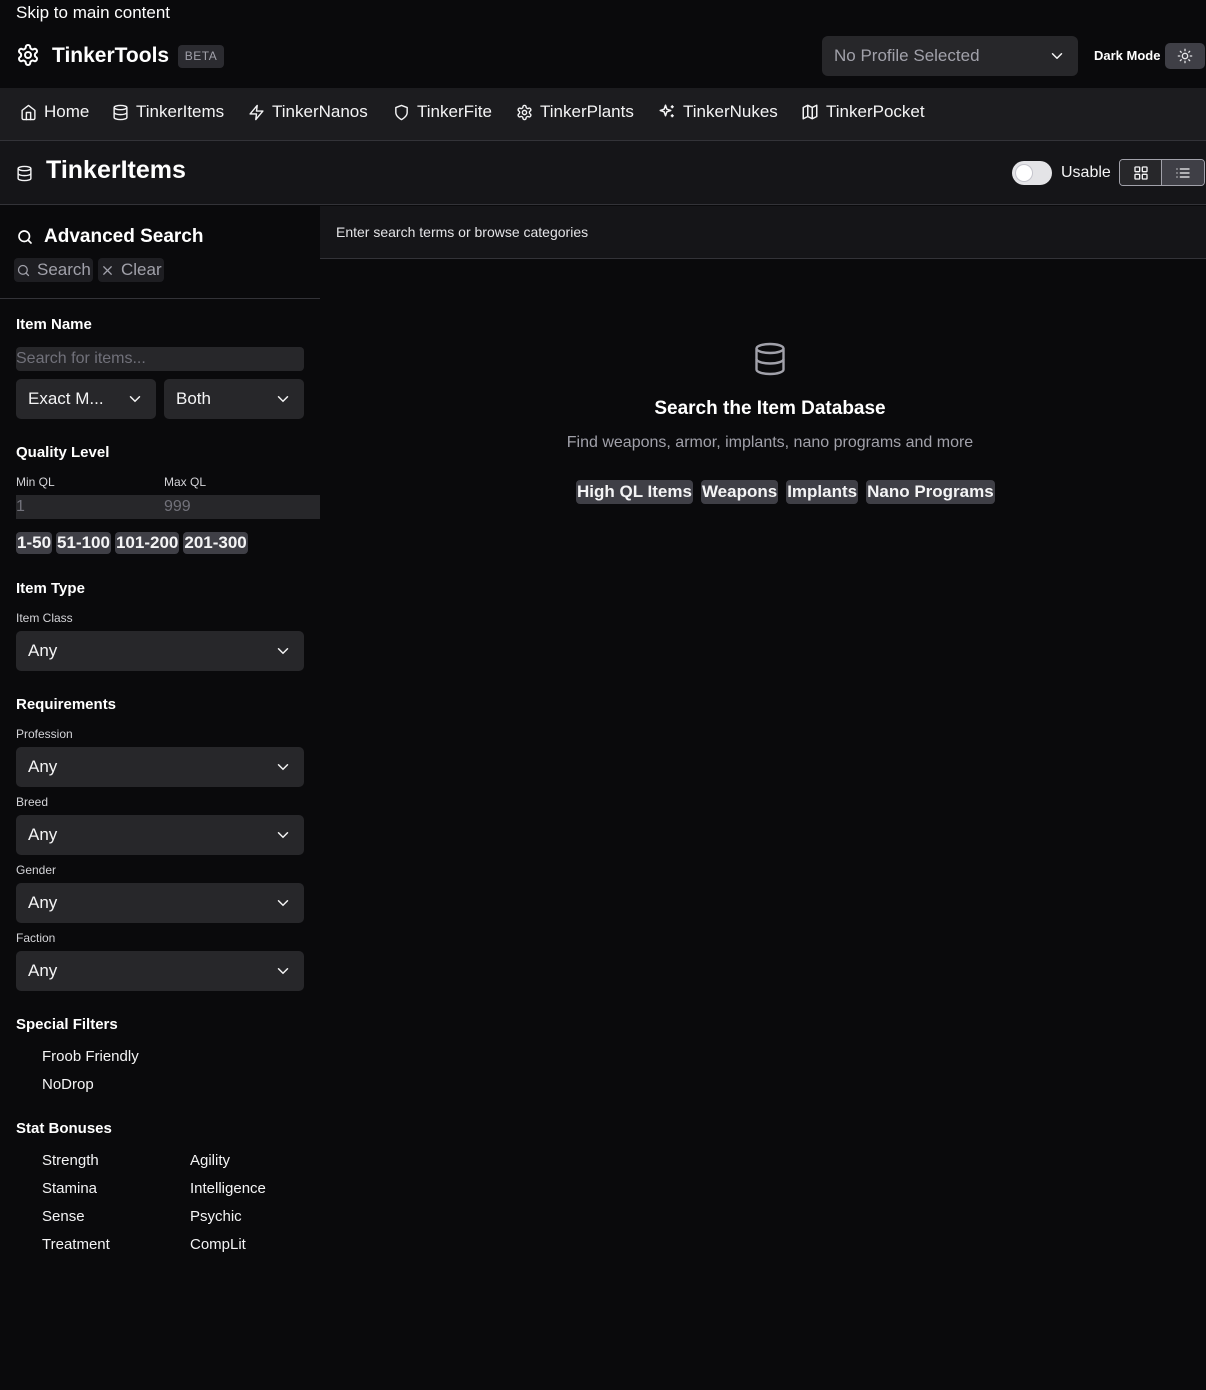 The image size is (1206, 1390). What do you see at coordinates (320, 111) in the screenshot?
I see `nav-tinkernanos-label: TinkerNanos` at bounding box center [320, 111].